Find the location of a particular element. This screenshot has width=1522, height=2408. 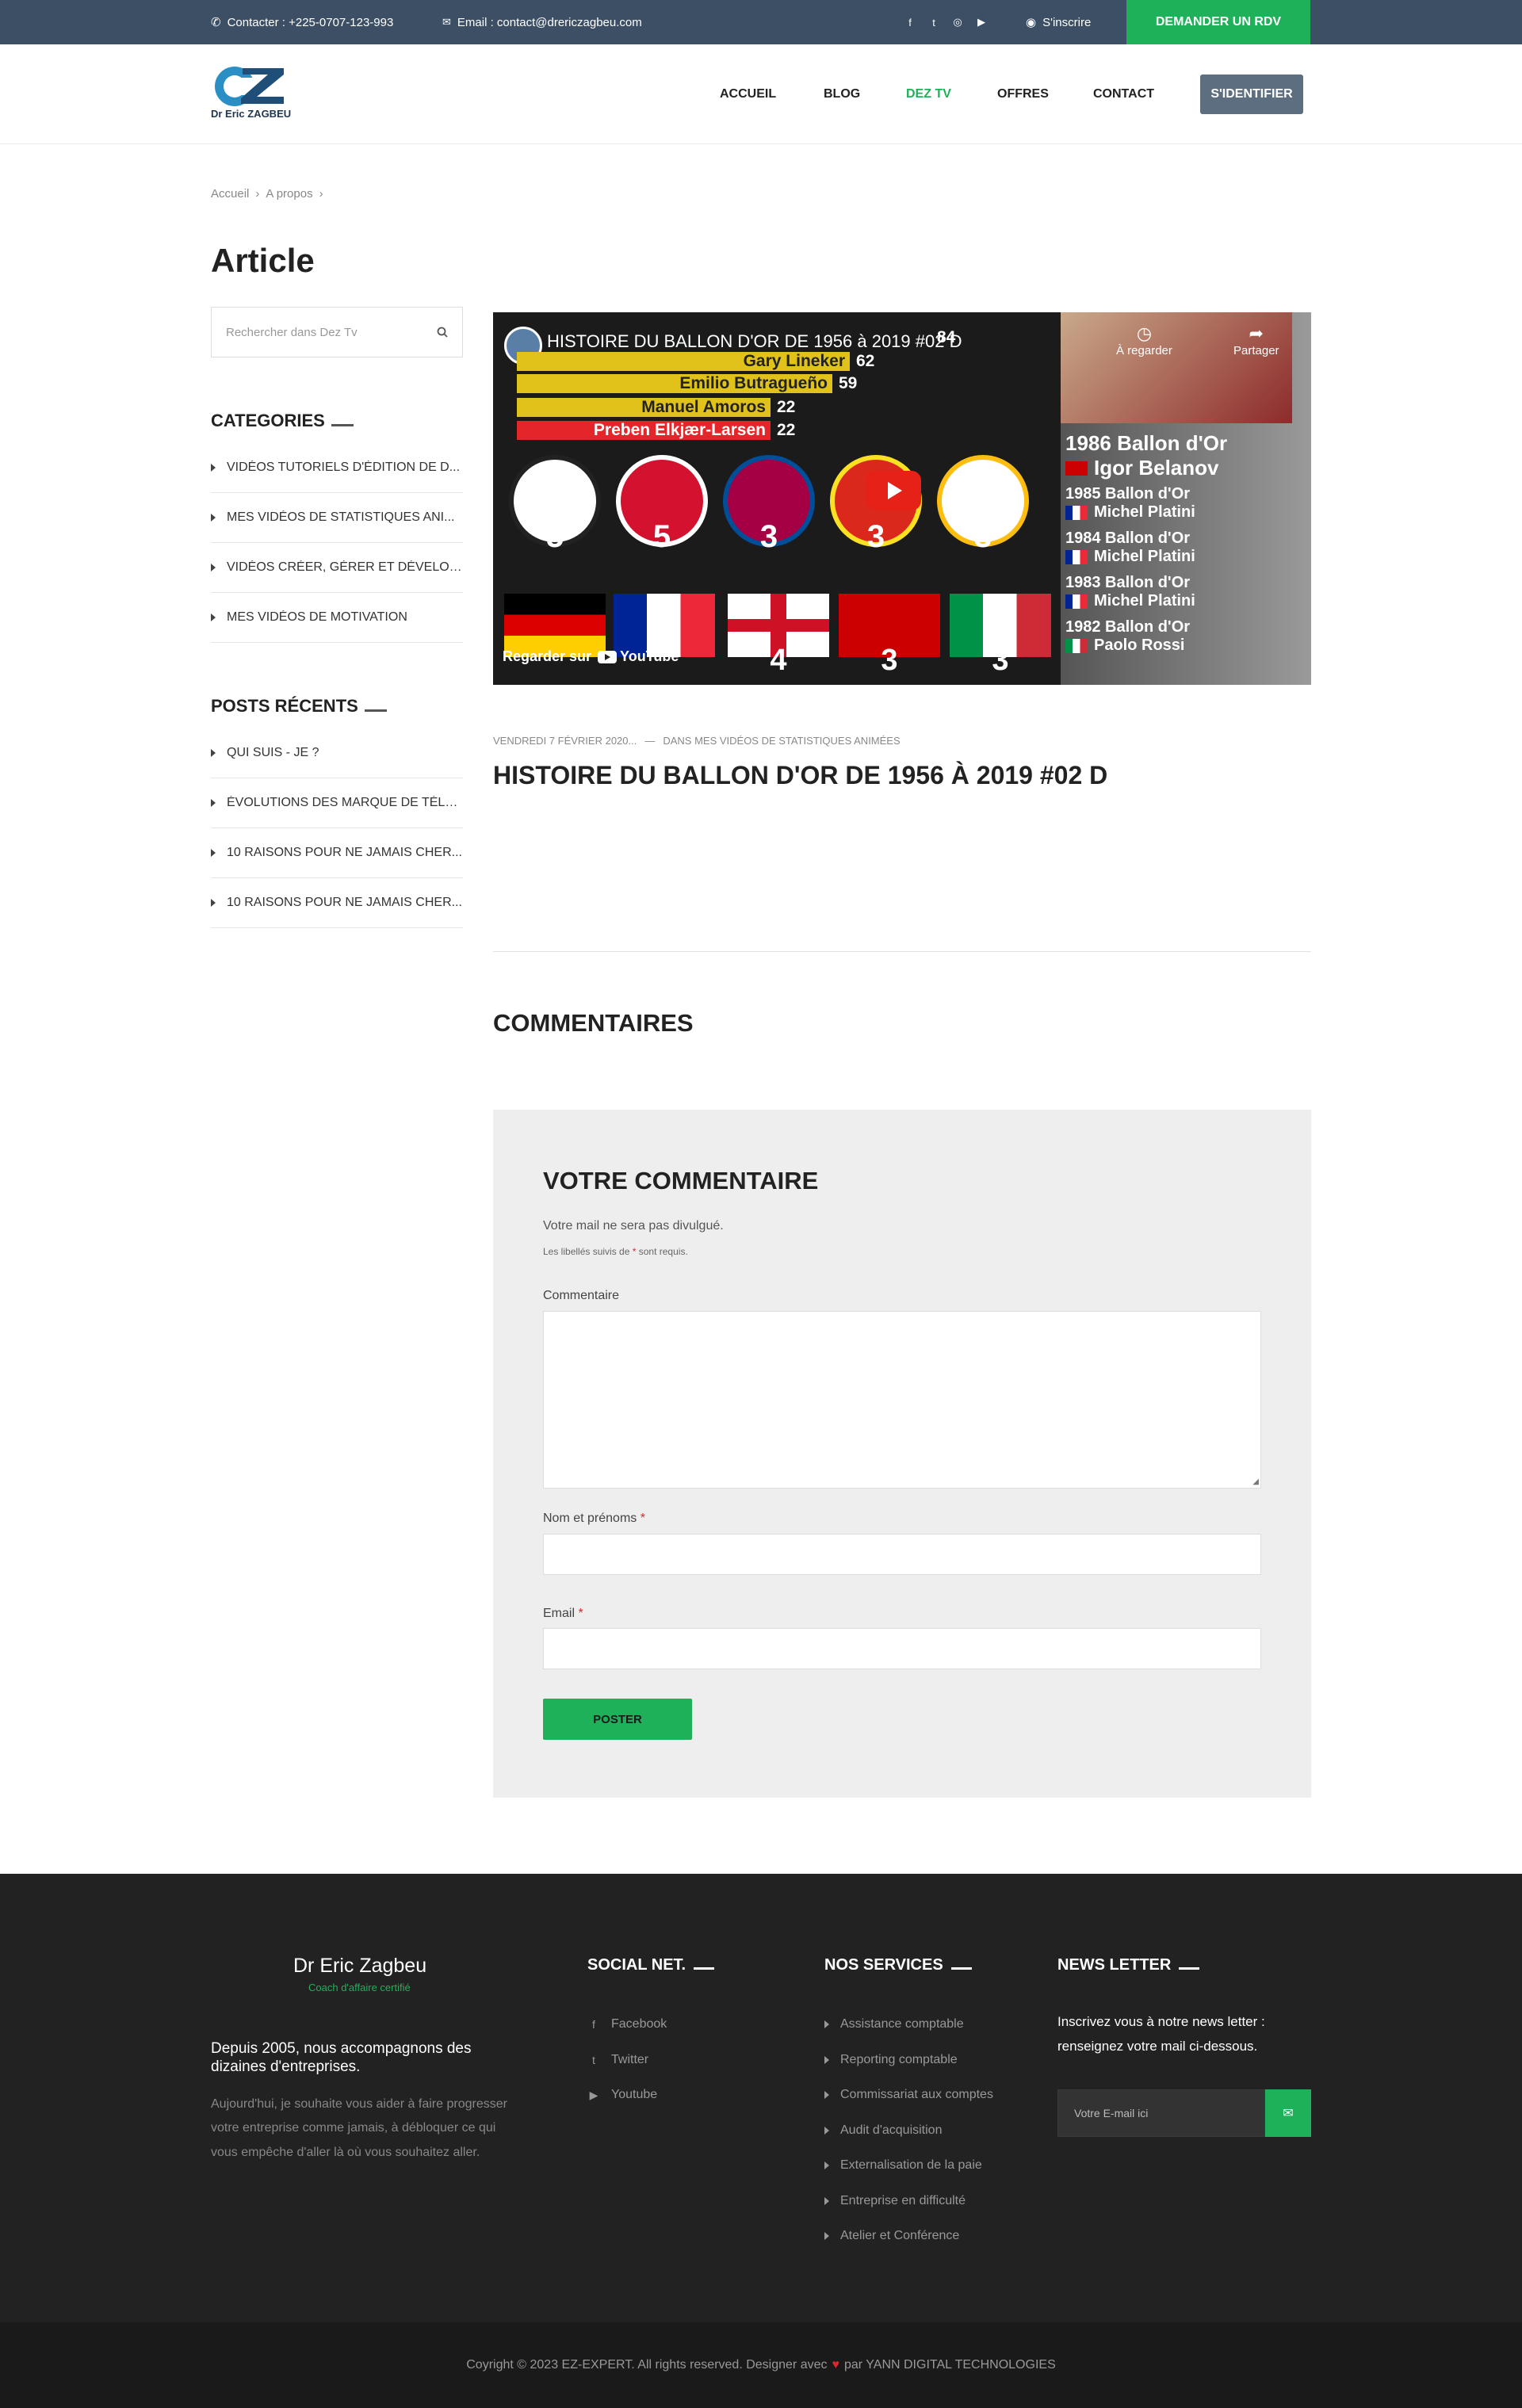

service-link: Commissariat aux comptes is located at coordinates (909, 2095).